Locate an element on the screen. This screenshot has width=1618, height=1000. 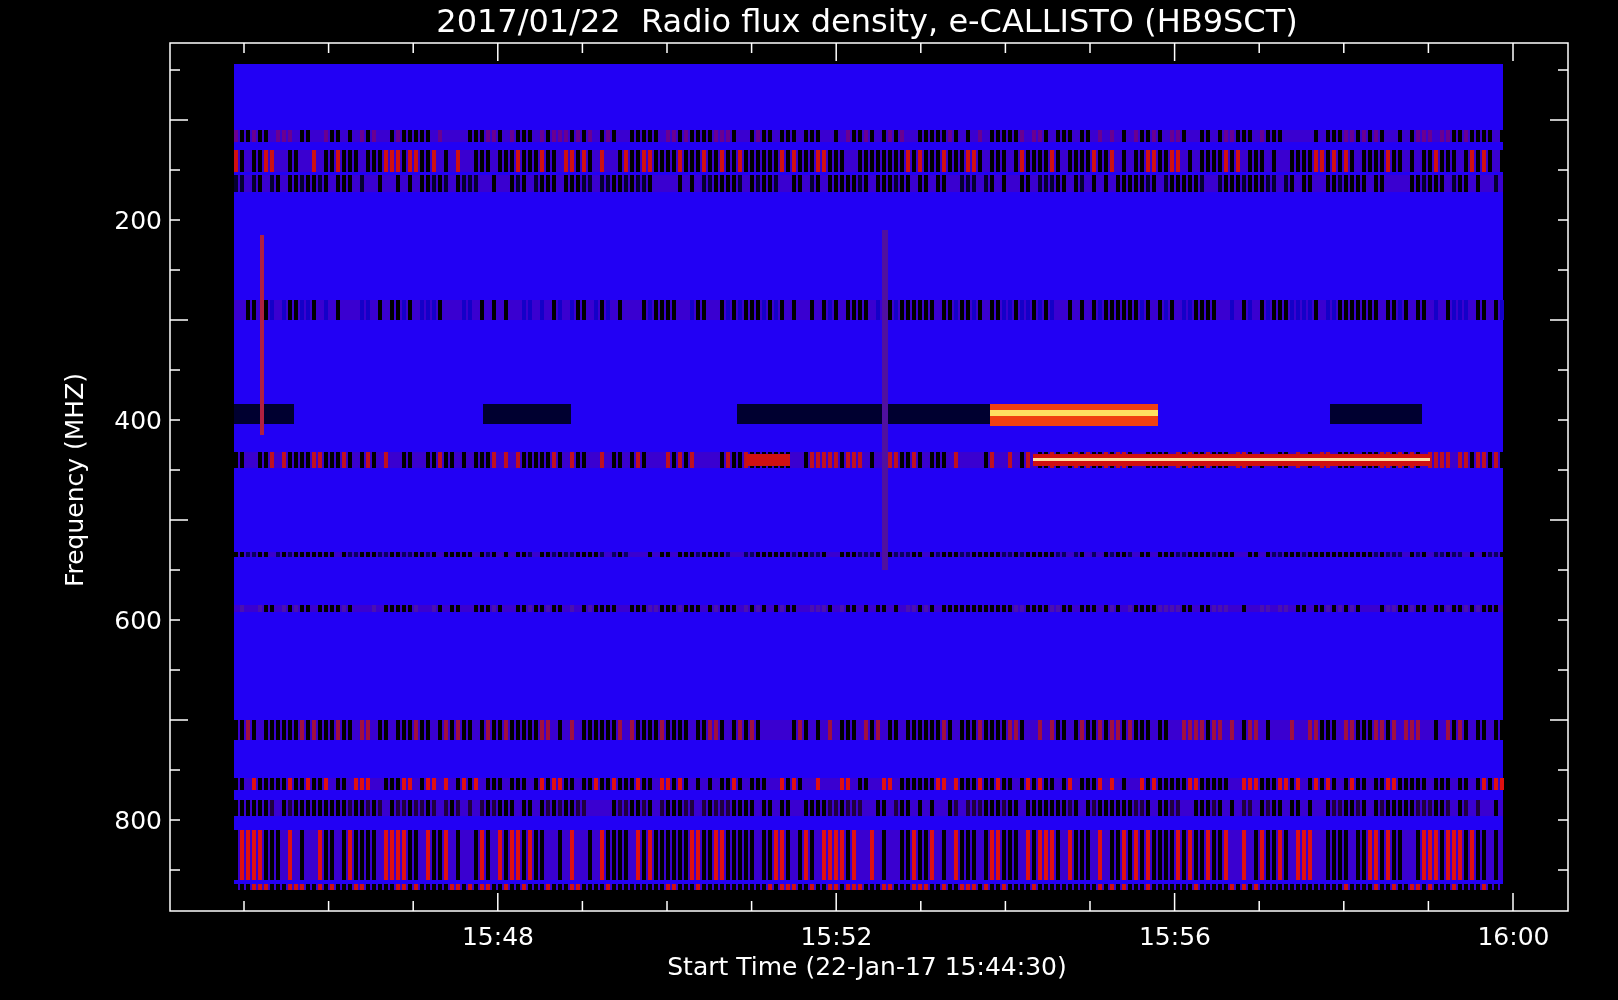
x-tick-label: 15:52 is located at coordinates (836, 936).